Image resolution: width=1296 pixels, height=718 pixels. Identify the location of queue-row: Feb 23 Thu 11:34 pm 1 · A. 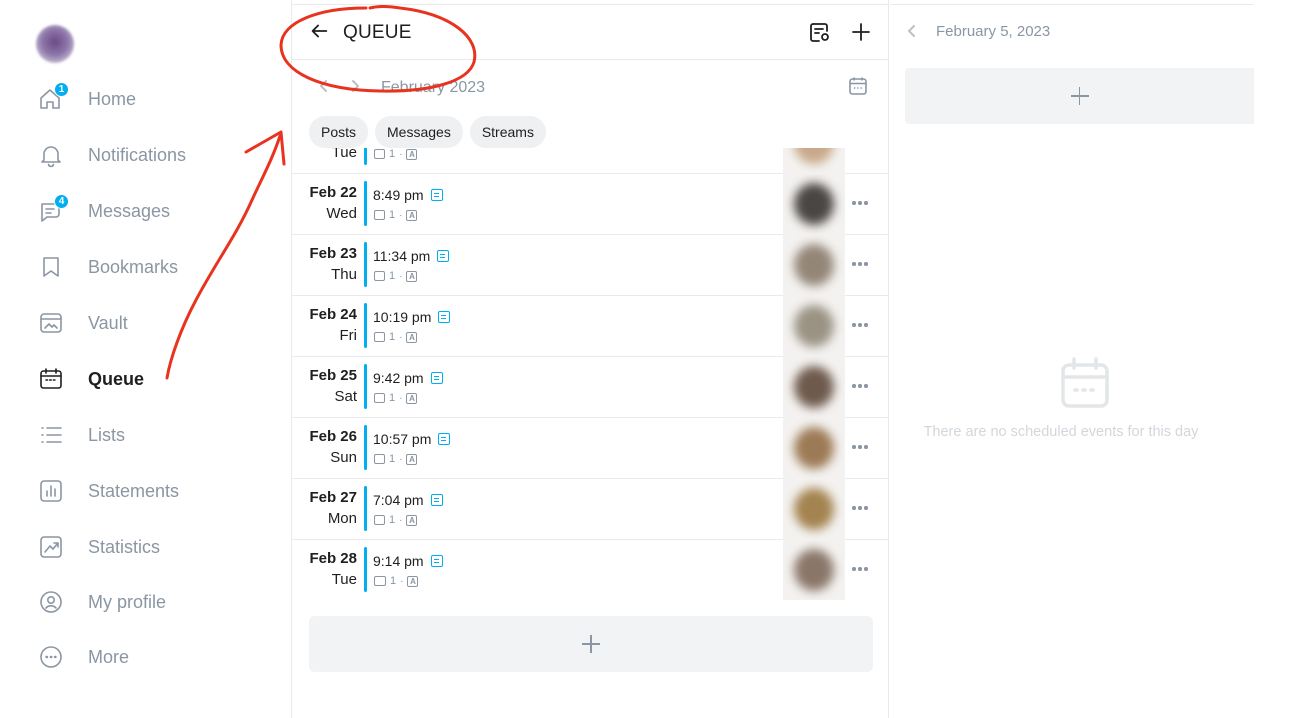
(590, 265).